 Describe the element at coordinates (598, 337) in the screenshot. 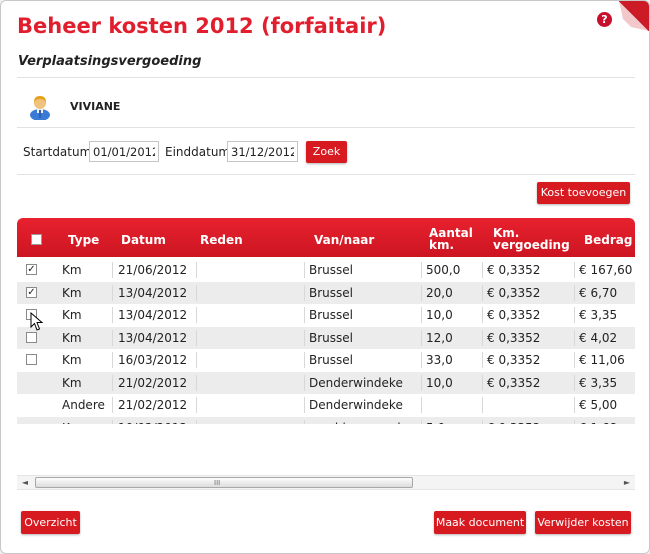

I see `cell-amount: € 4,02` at that location.